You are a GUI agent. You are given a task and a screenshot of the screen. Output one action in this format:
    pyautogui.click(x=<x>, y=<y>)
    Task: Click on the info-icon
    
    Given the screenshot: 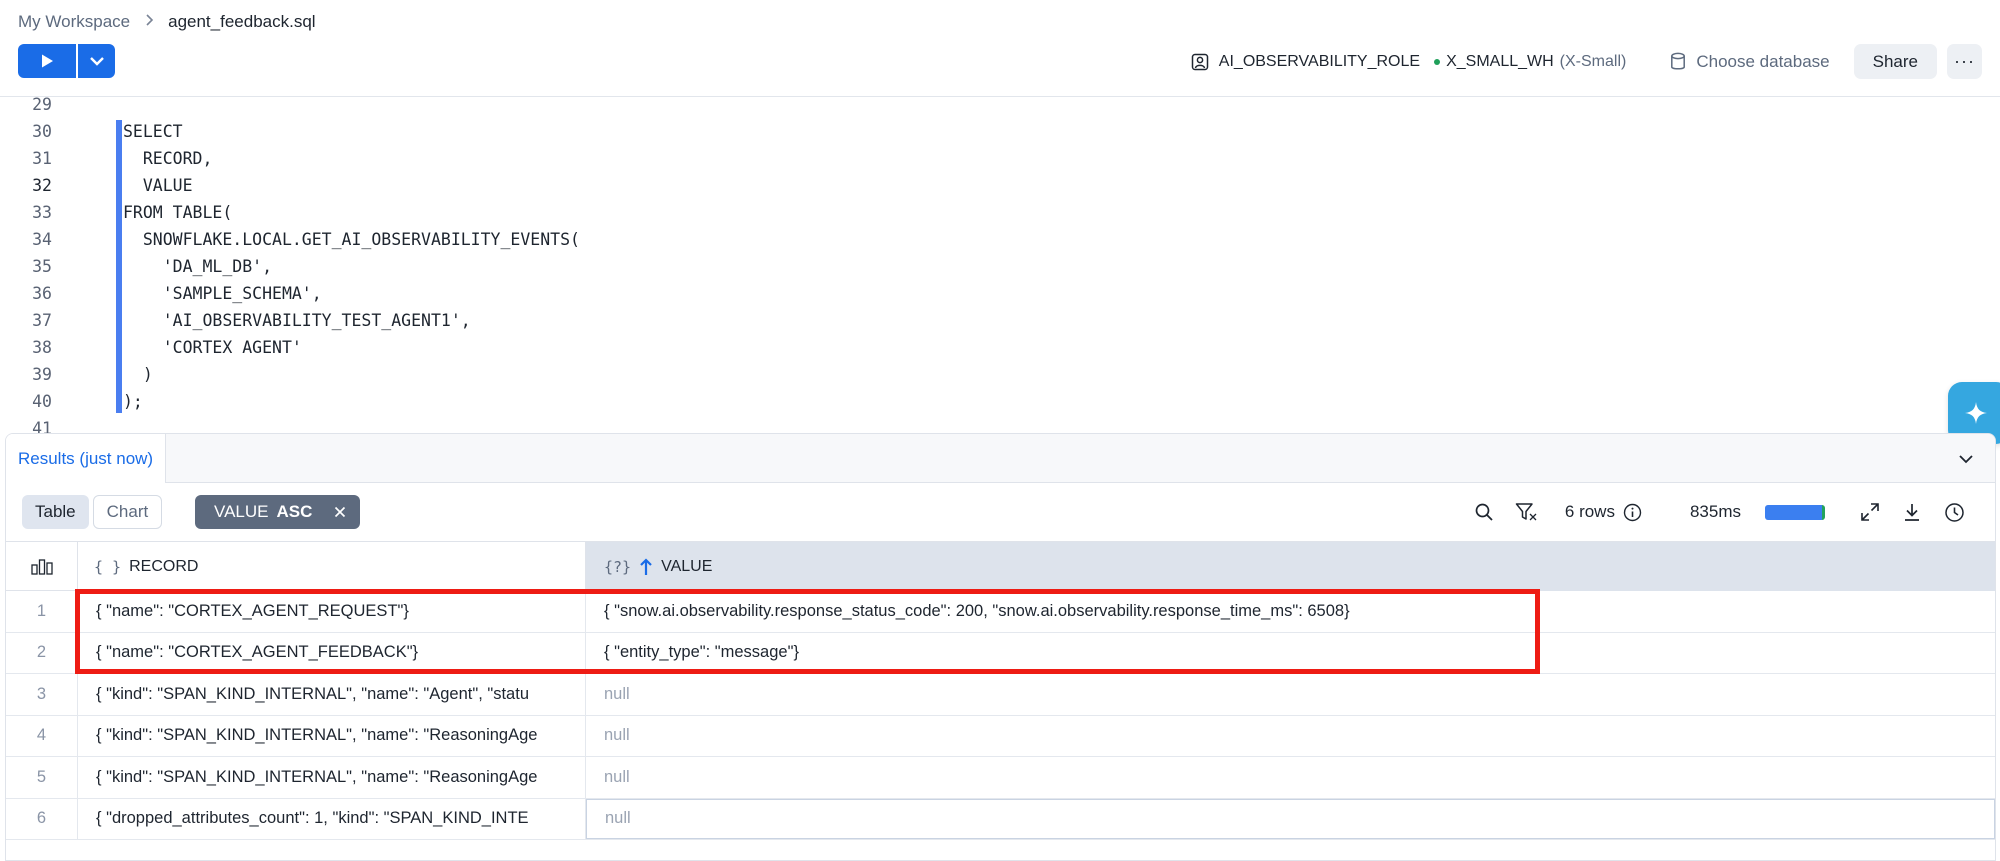 What is the action you would take?
    pyautogui.click(x=1632, y=512)
    